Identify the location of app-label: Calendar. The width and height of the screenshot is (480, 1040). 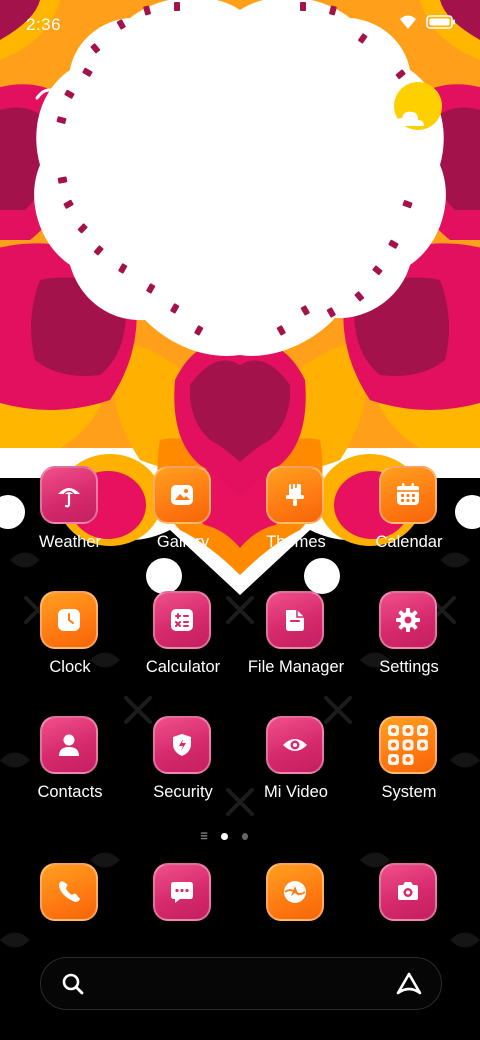
(409, 542).